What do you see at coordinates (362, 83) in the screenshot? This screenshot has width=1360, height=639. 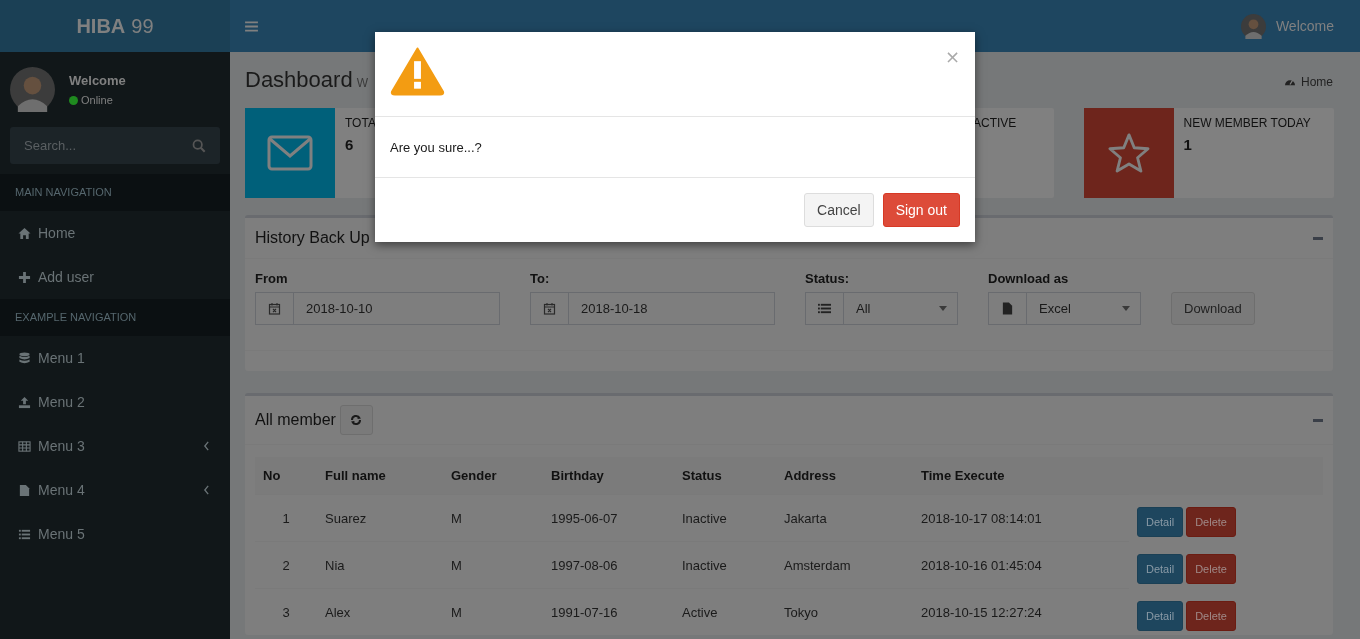 I see `page-subtitle: W` at bounding box center [362, 83].